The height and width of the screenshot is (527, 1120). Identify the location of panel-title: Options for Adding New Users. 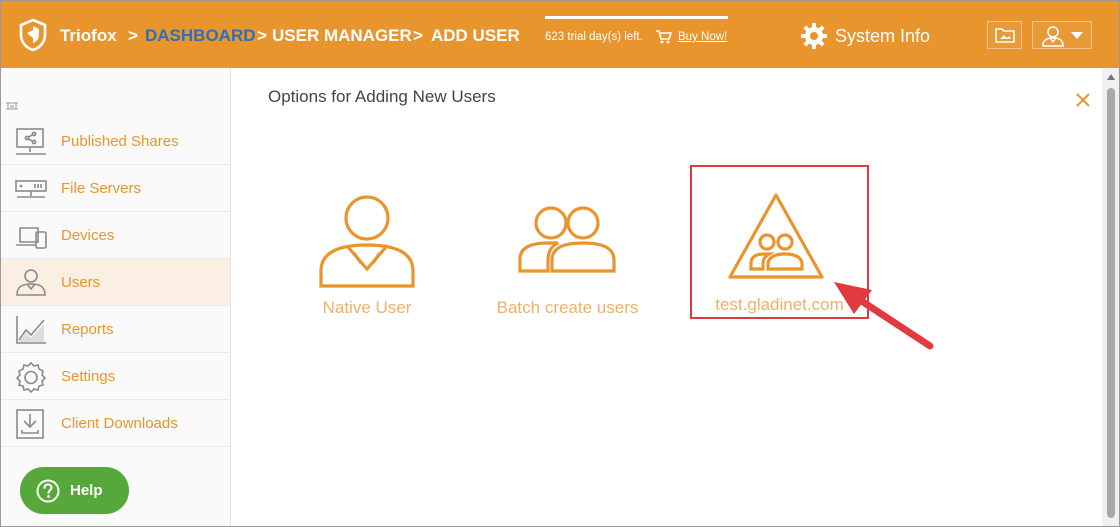
(382, 96).